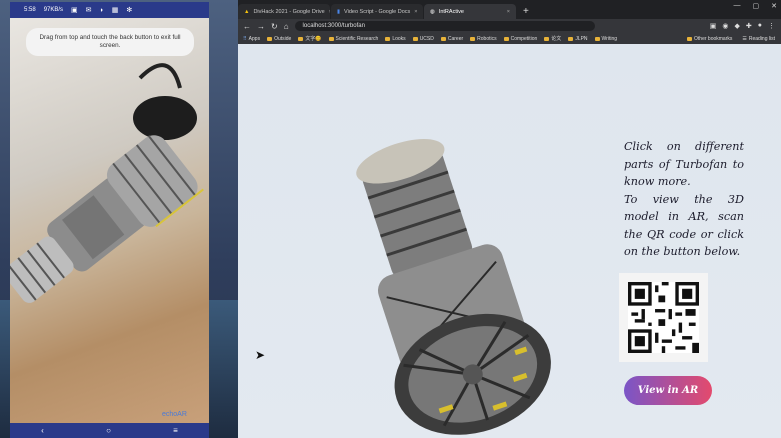 Image resolution: width=781 pixels, height=438 pixels. I want to click on bookmark-folder: Outside, so click(279, 39).